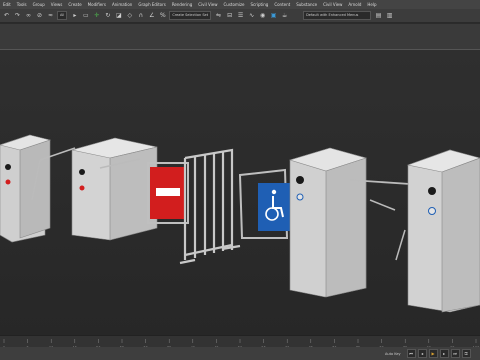 Image resolution: width=480 pixels, height=360 pixels. What do you see at coordinates (260, 4) in the screenshot?
I see `menu-item: Scripting` at bounding box center [260, 4].